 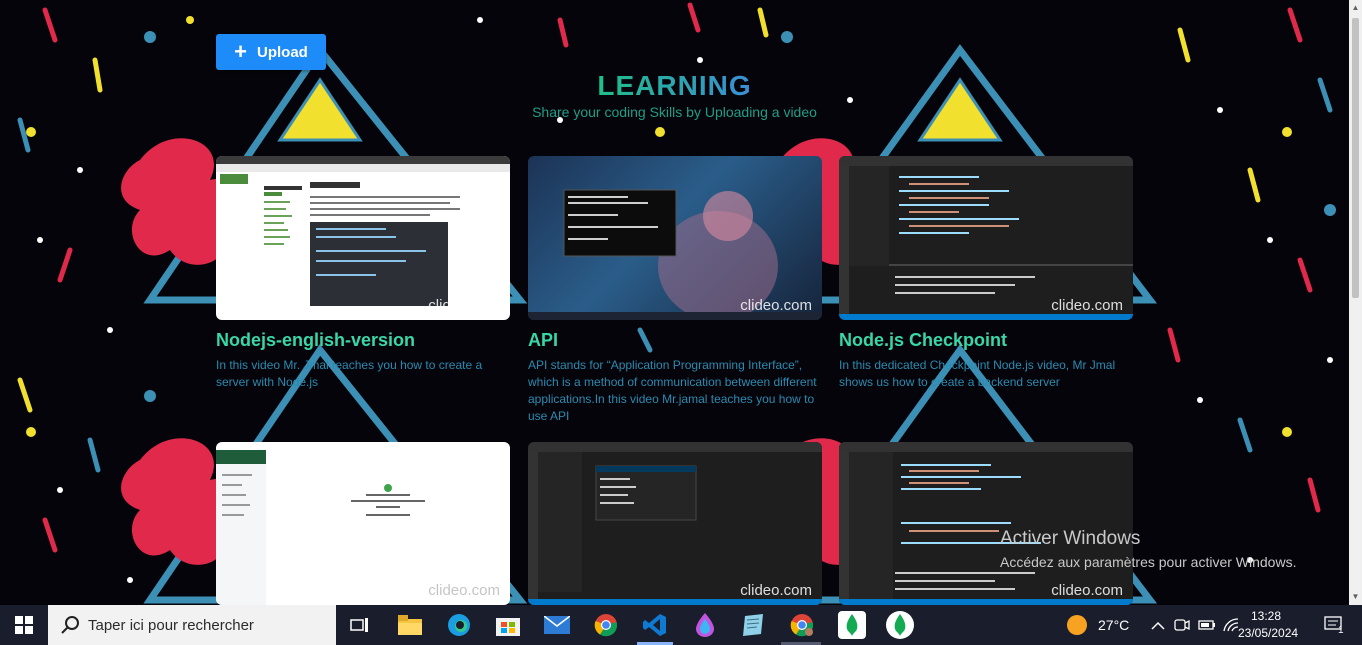 I want to click on taskbar-clock: 13:28 23/05/2024, so click(x=1268, y=625).